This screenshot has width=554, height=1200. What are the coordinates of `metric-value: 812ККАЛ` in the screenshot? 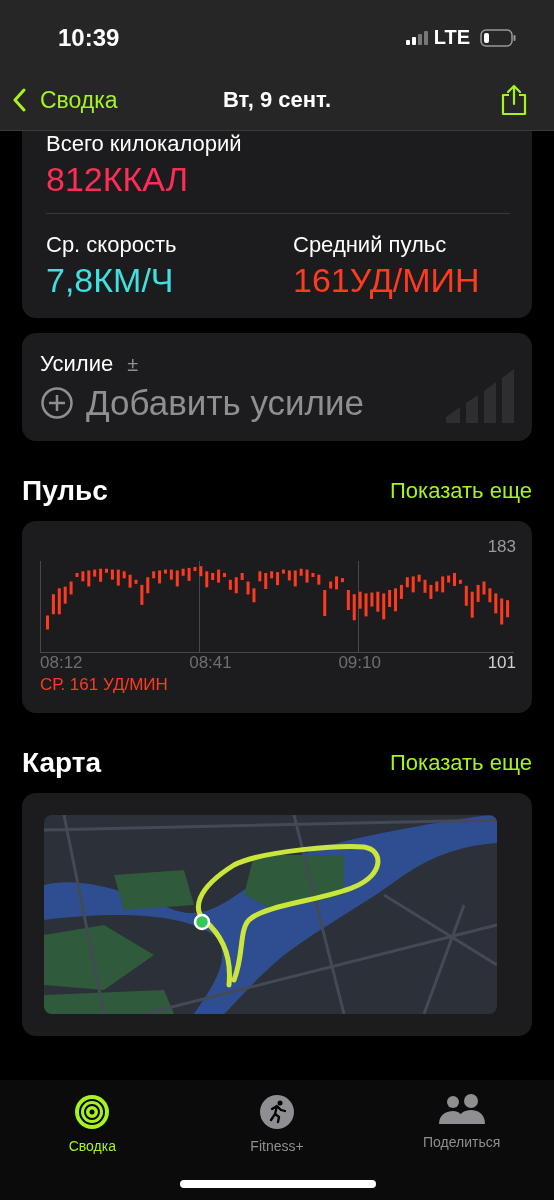 It's located at (118, 179).